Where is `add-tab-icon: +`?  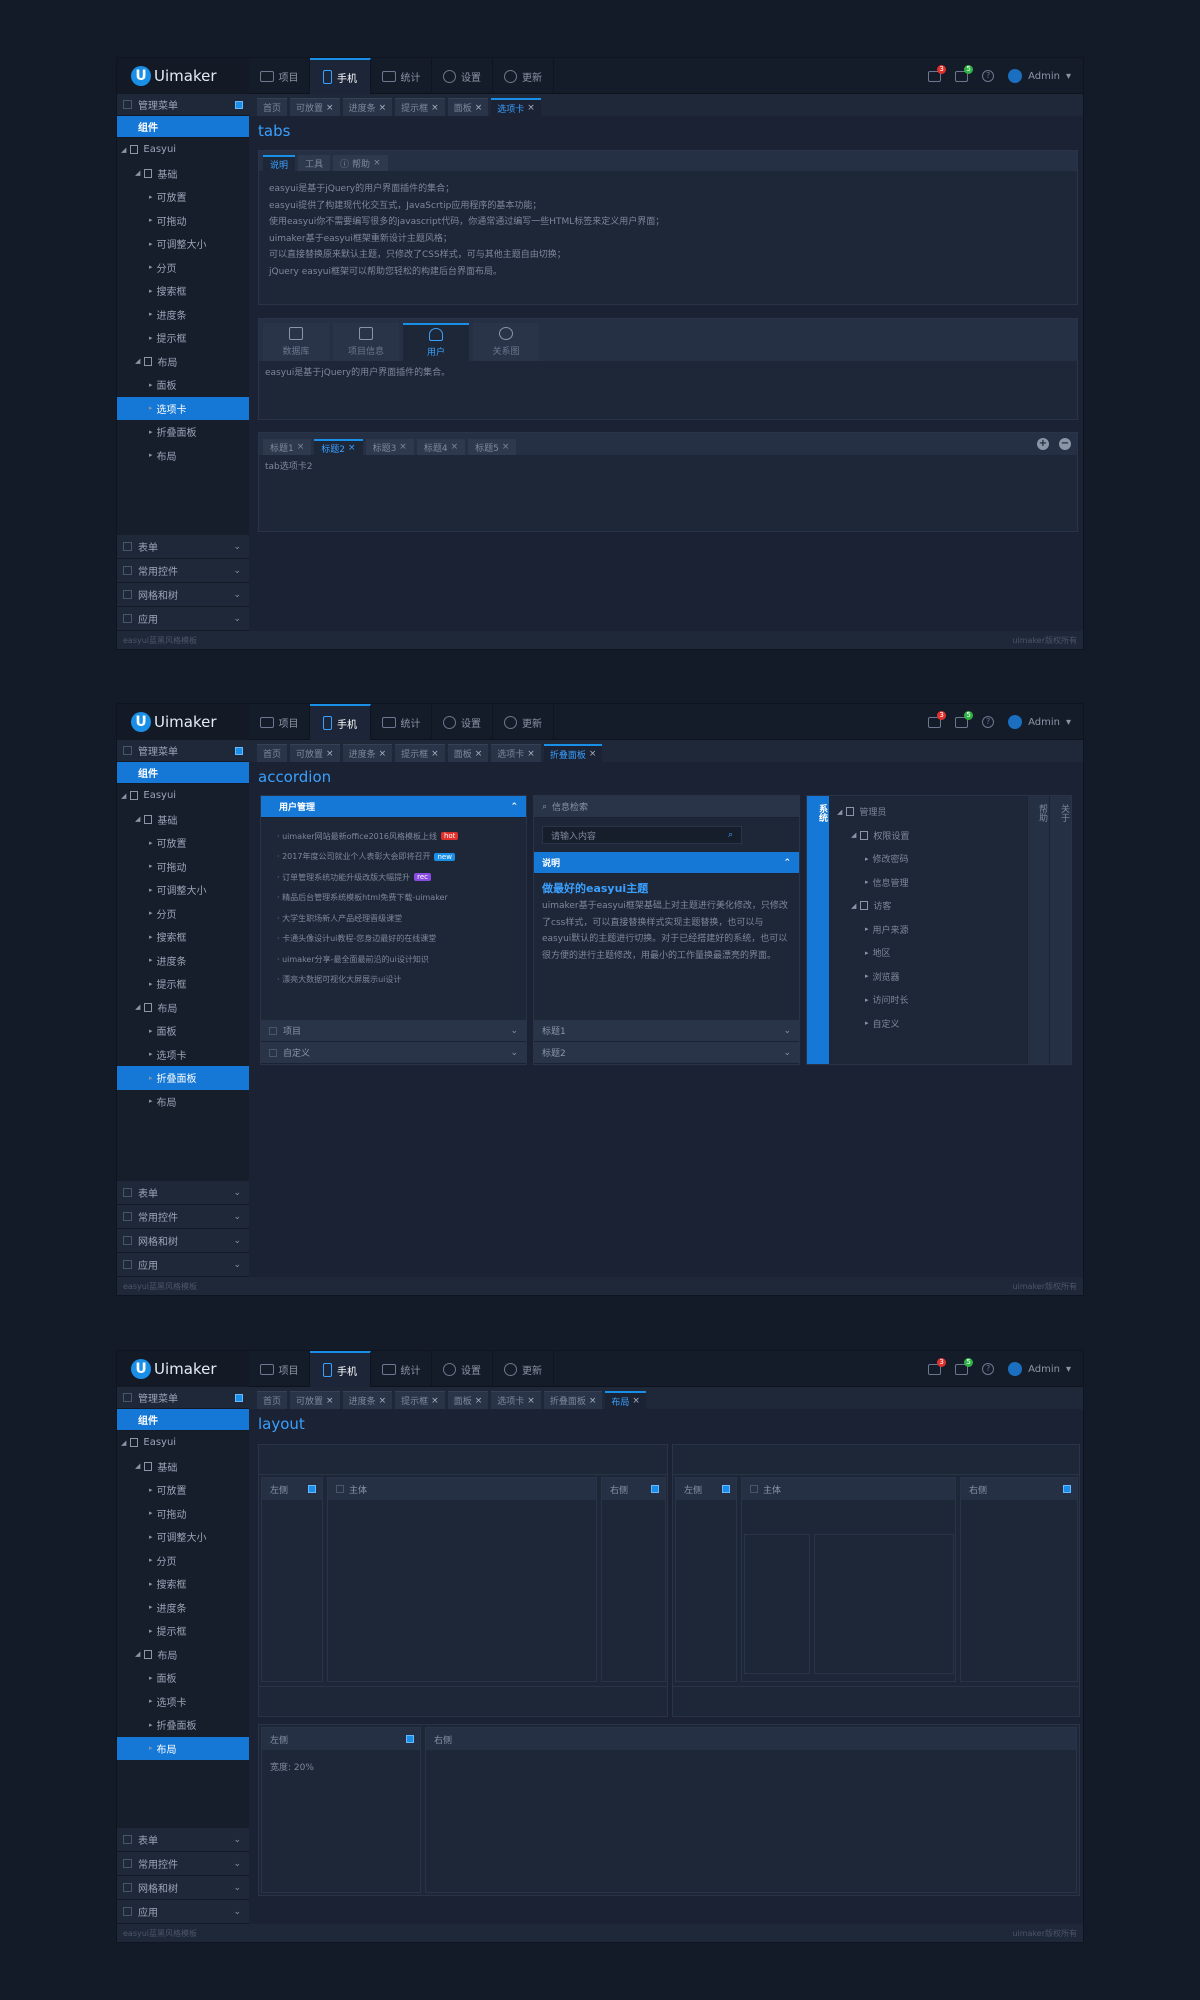
add-tab-icon: + is located at coordinates (1043, 444).